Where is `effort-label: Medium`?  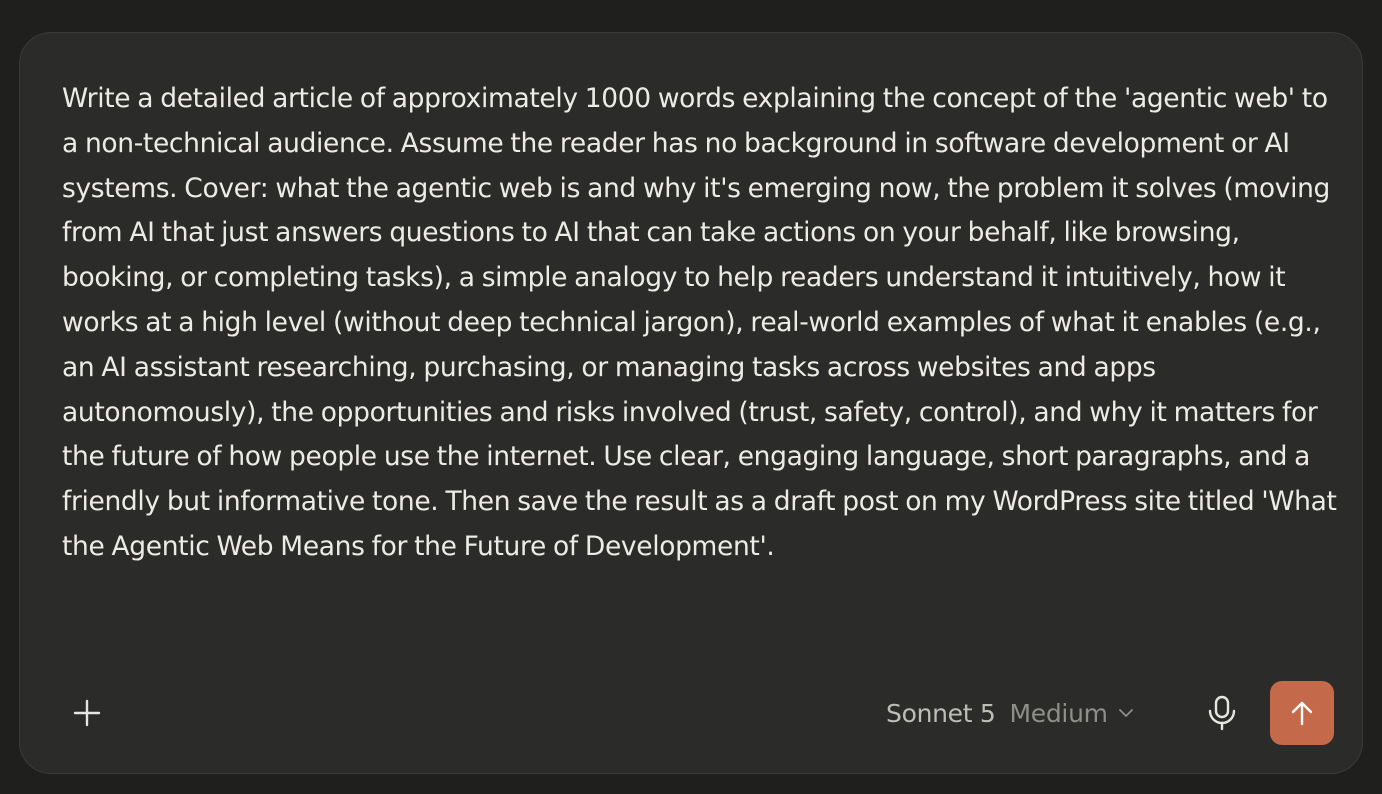
effort-label: Medium is located at coordinates (1058, 713).